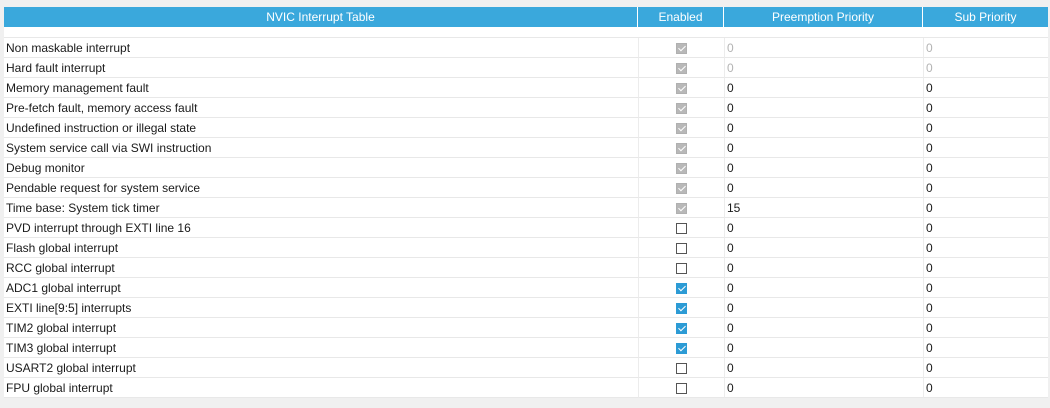  Describe the element at coordinates (321, 17) in the screenshot. I see `column-header-name: NVIC Interrupt Table` at that location.